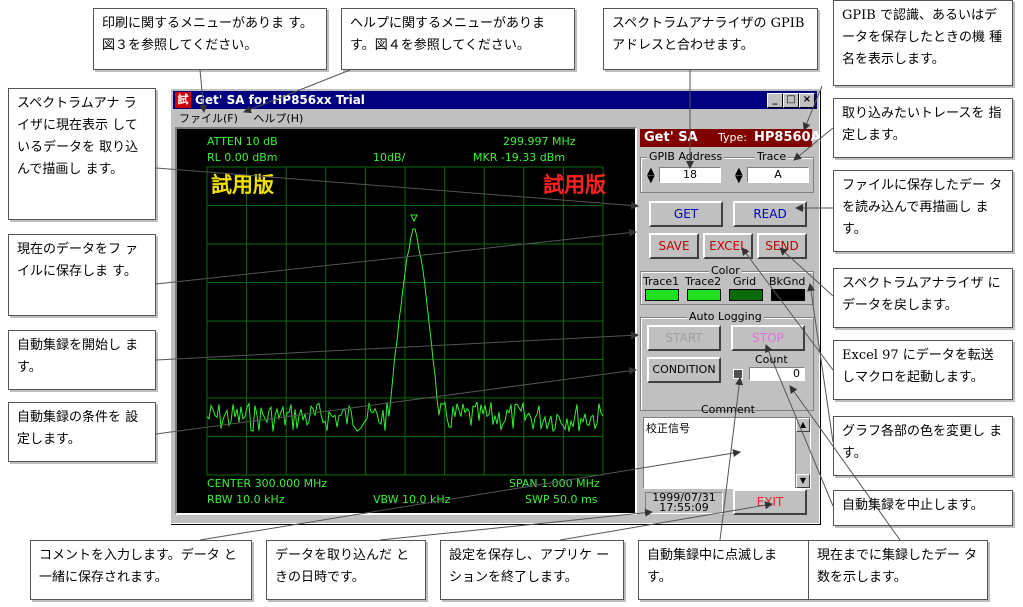  I want to click on trial-label-right: 試用版, so click(574, 185).